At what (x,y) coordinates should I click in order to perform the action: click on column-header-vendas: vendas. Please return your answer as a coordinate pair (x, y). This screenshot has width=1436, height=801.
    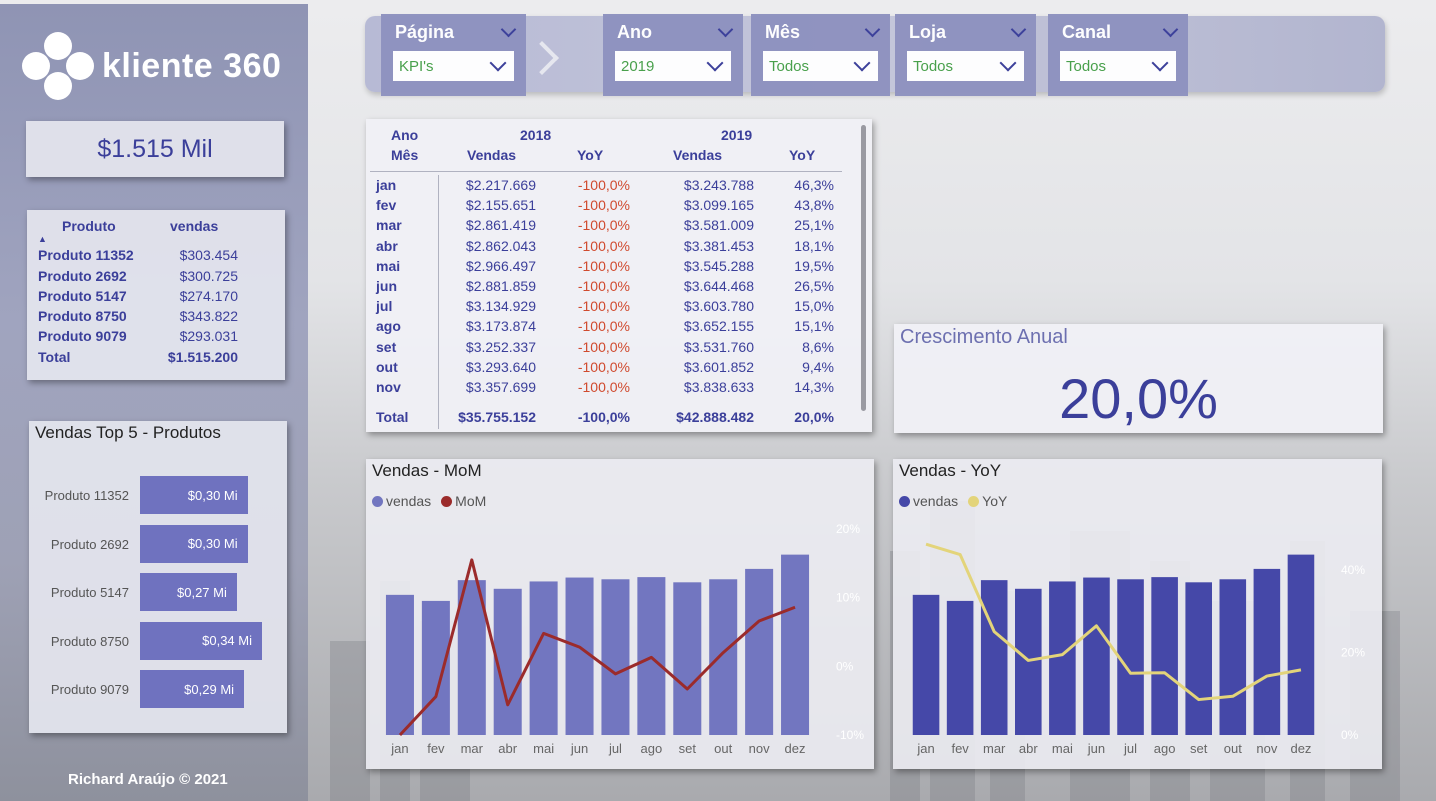
    Looking at the image, I should click on (194, 226).